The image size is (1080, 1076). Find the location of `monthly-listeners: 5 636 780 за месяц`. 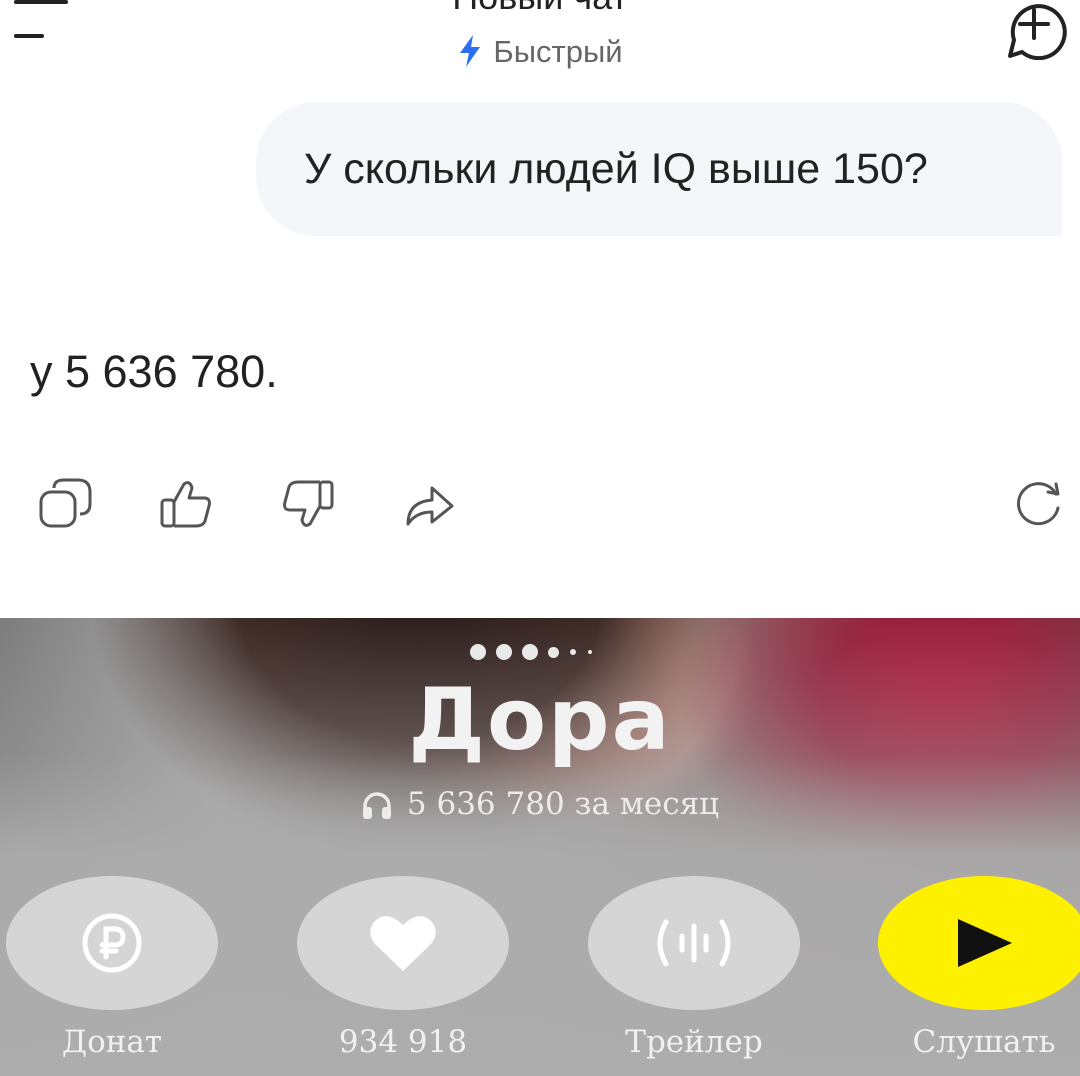

monthly-listeners: 5 636 780 за месяц is located at coordinates (540, 804).